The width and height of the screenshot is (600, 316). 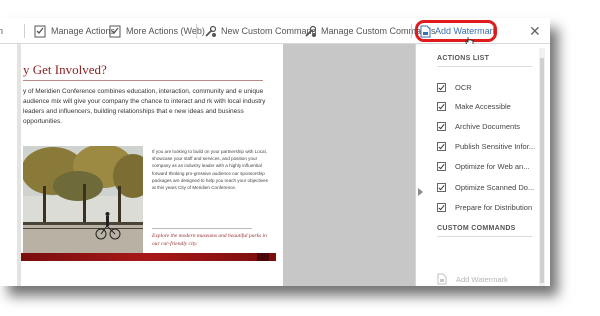 What do you see at coordinates (40, 31) in the screenshot?
I see `manage-actions-icon` at bounding box center [40, 31].